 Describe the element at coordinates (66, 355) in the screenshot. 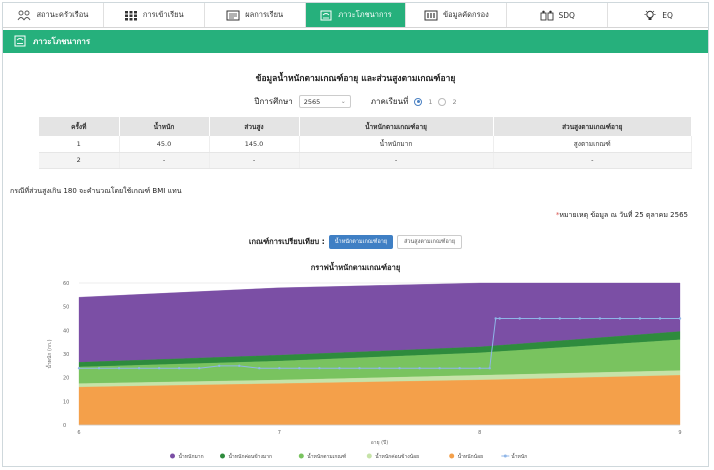

I see `y-tick-label: 30` at that location.